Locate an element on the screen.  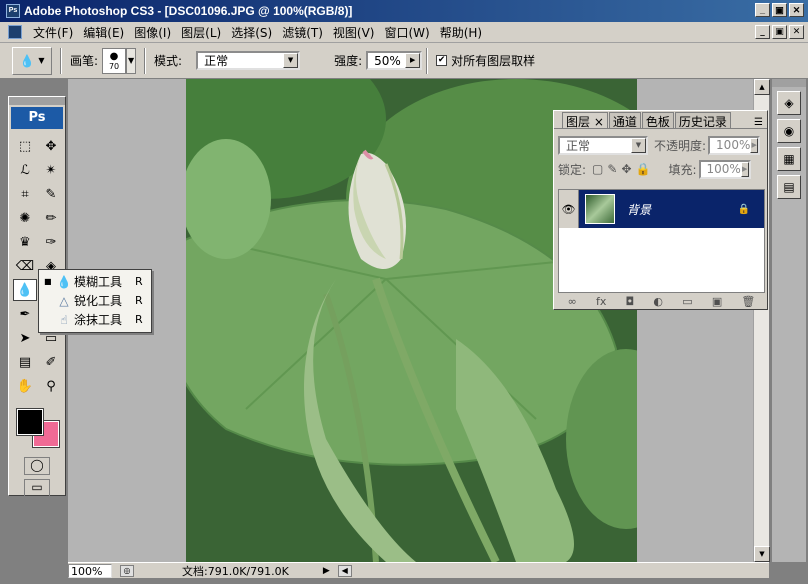
marquee-tool-icon: ⬚ is located at coordinates (25, 146).